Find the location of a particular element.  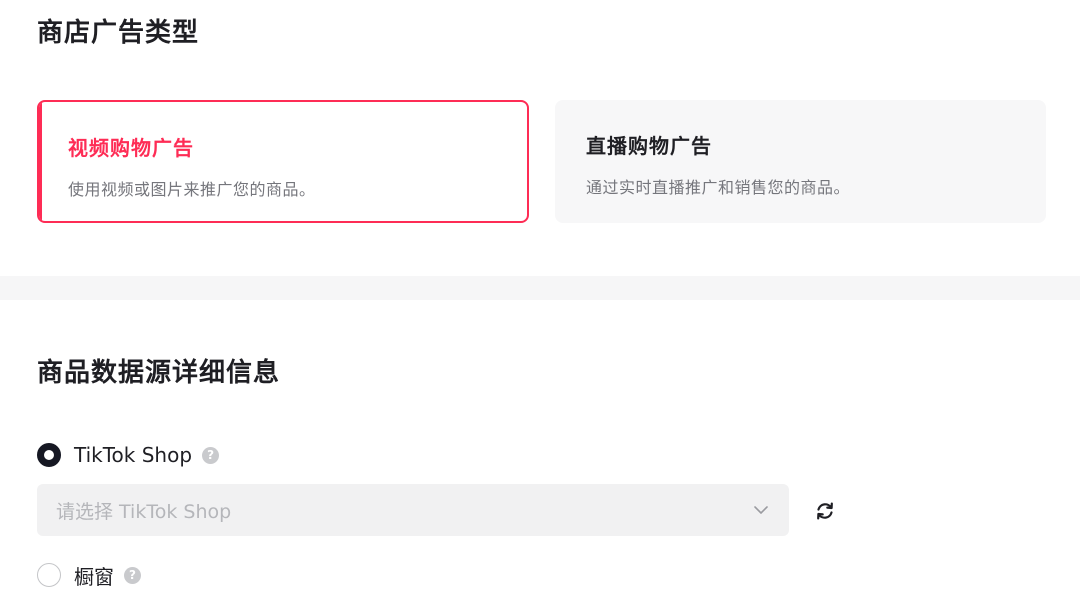

refresh-icon is located at coordinates (825, 511).